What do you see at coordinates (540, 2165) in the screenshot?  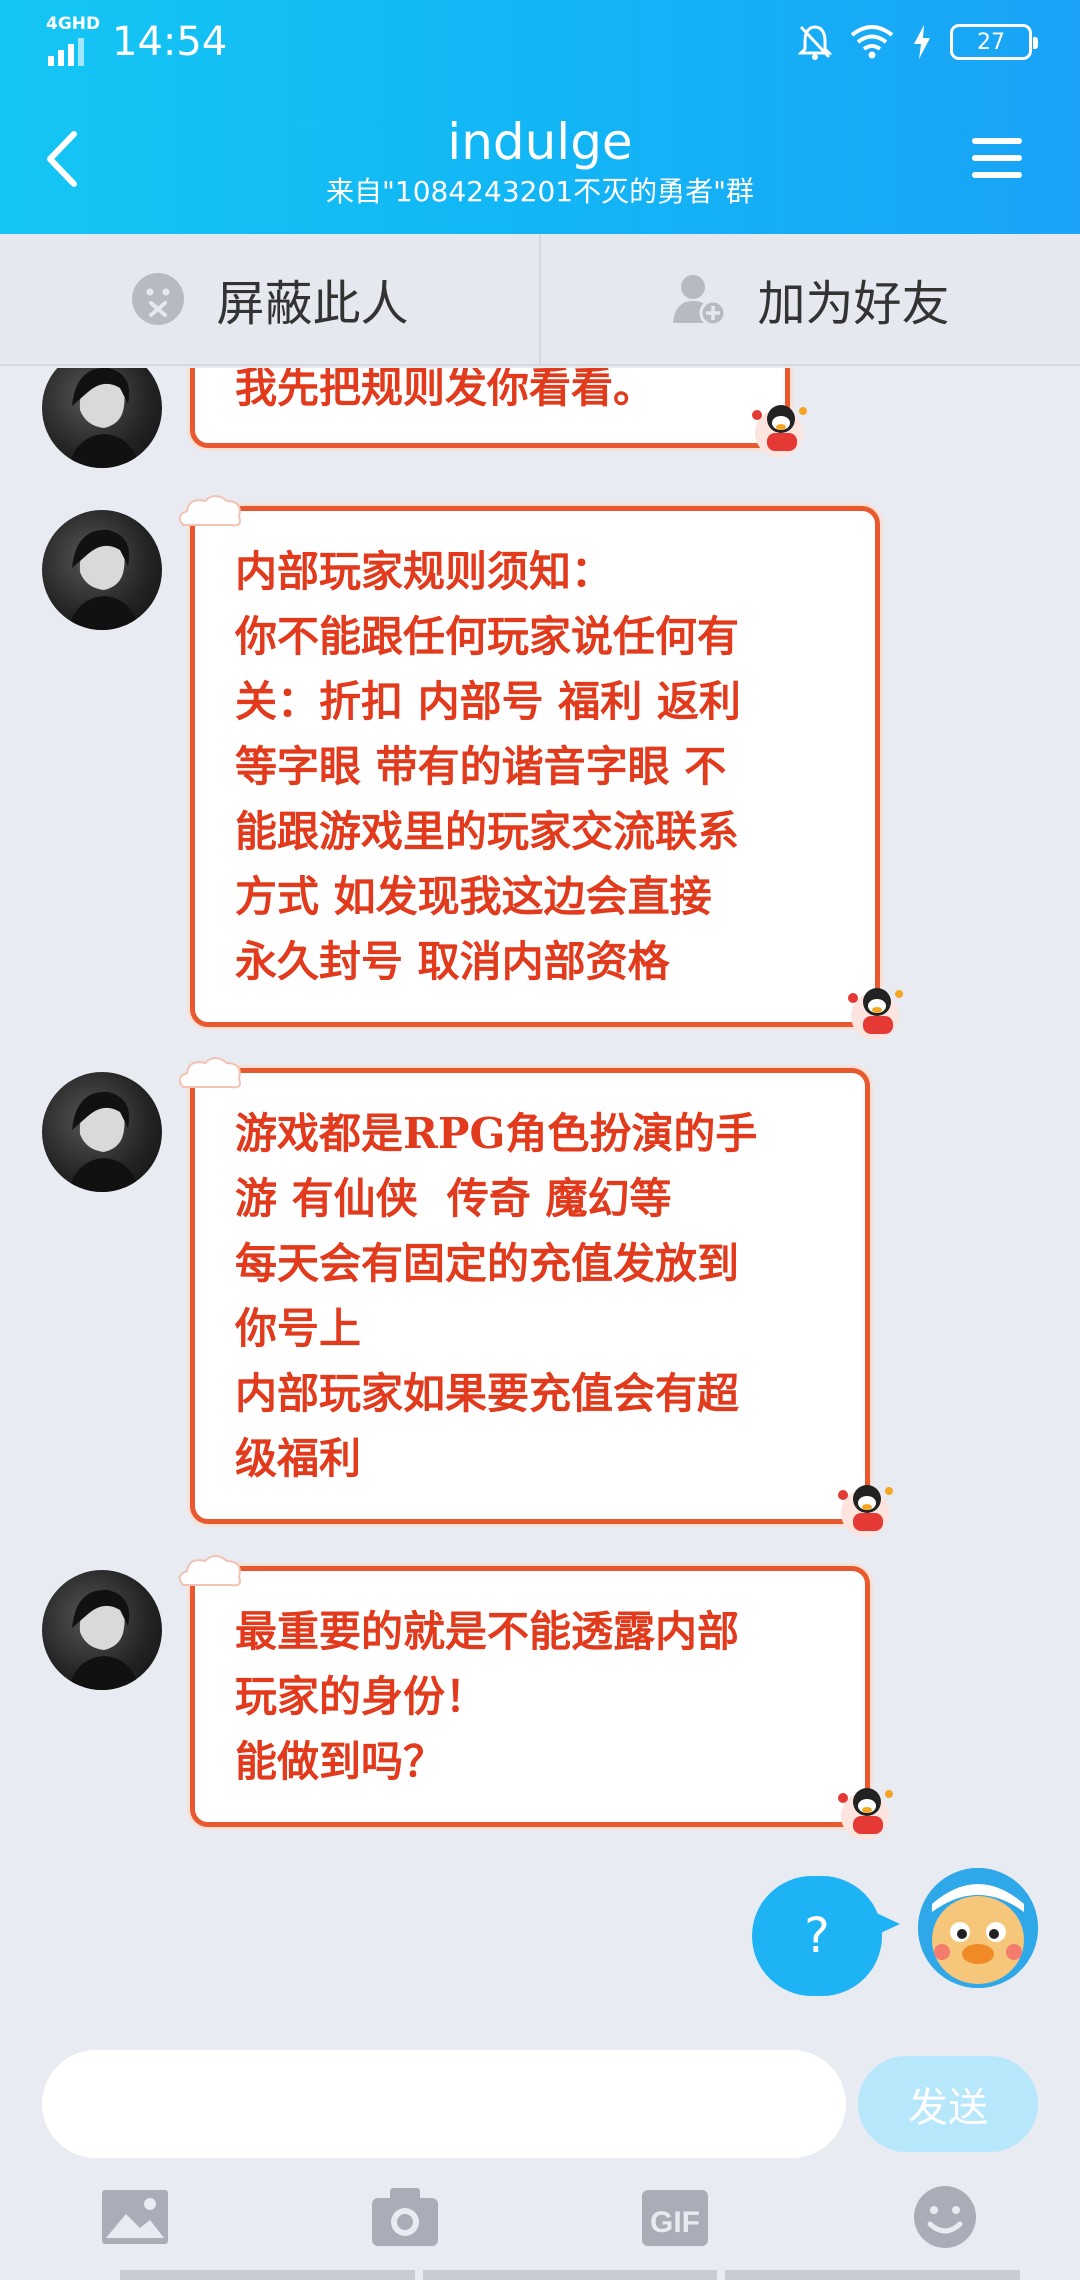 I see `input-area: 发送 GIF` at bounding box center [540, 2165].